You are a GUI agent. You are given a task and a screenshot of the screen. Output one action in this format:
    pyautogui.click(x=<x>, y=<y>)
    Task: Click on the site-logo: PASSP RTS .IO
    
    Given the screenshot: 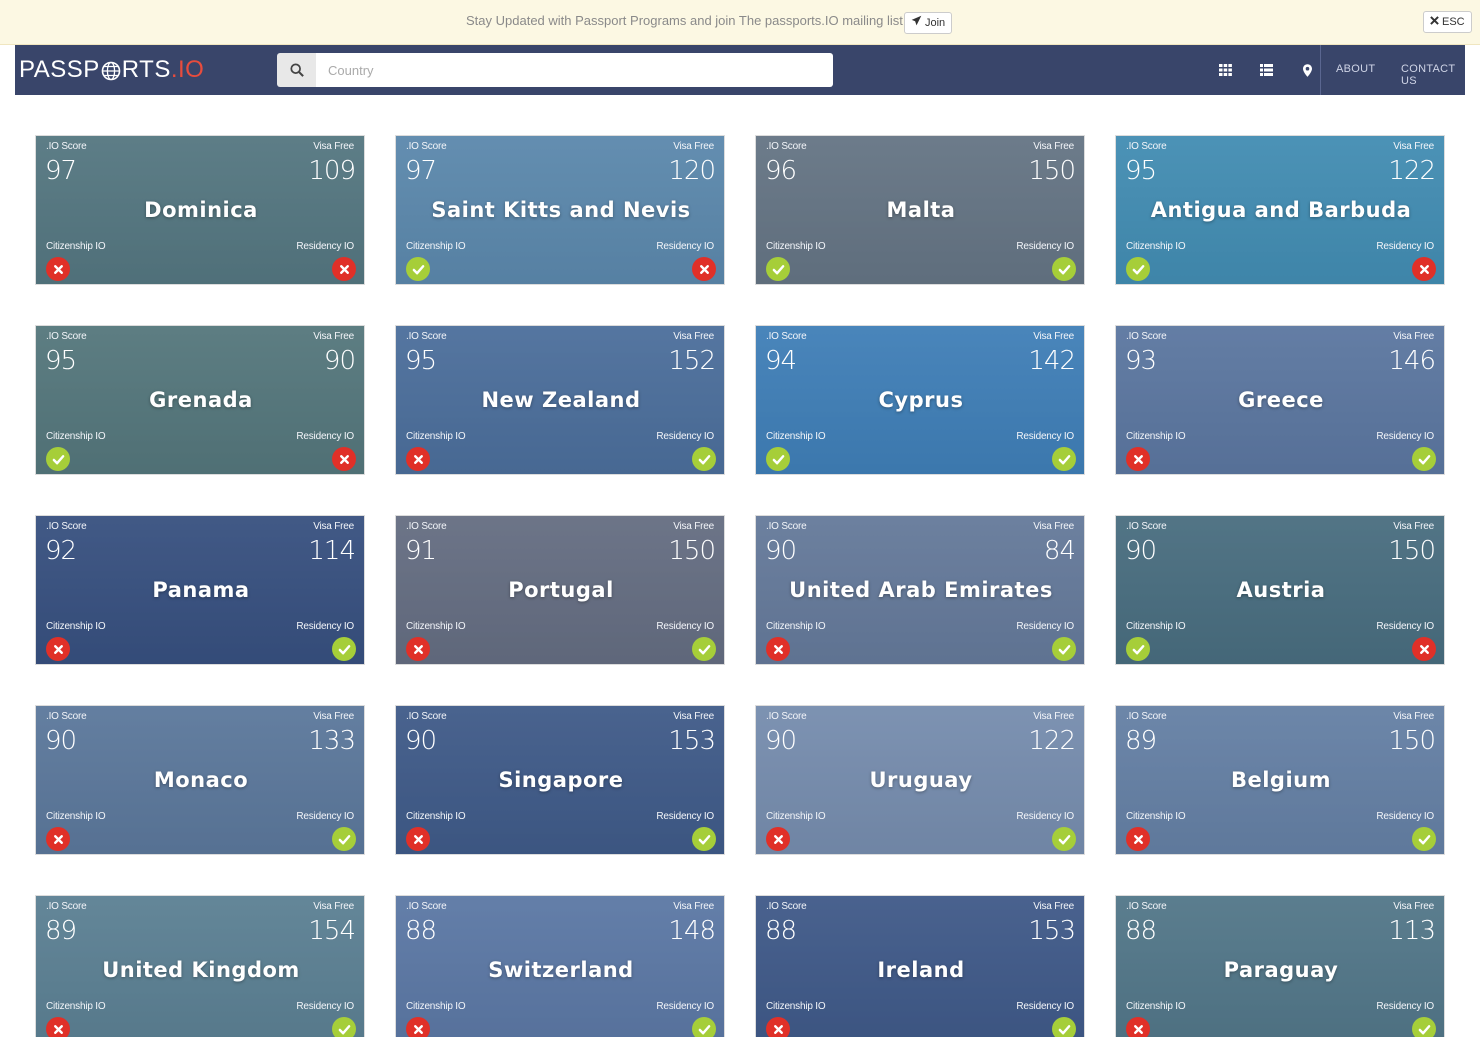 What is the action you would take?
    pyautogui.click(x=111, y=70)
    